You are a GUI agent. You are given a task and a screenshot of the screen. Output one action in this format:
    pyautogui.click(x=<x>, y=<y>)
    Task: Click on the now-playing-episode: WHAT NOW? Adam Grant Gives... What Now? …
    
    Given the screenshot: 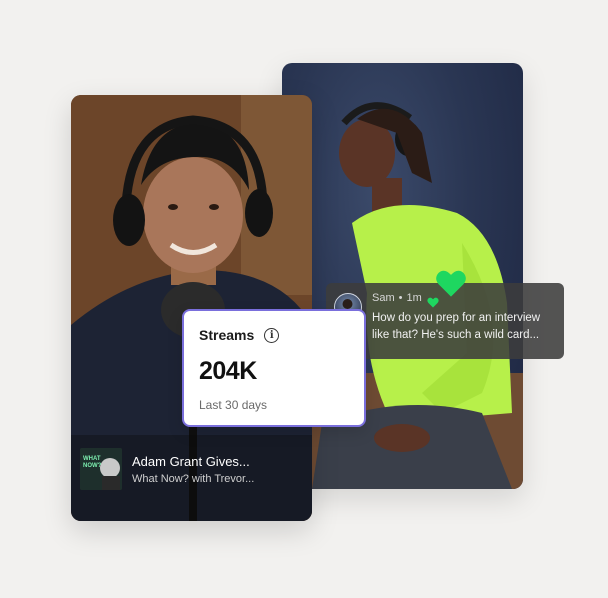 What is the action you would take?
    pyautogui.click(x=192, y=469)
    